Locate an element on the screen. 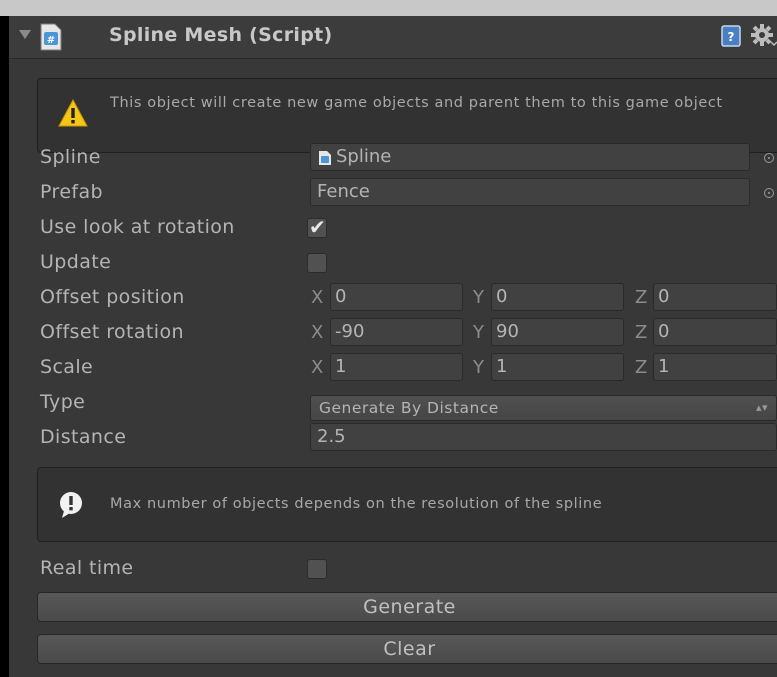 The width and height of the screenshot is (777, 677). component-title: Spline Mesh (Script) is located at coordinates (221, 35).